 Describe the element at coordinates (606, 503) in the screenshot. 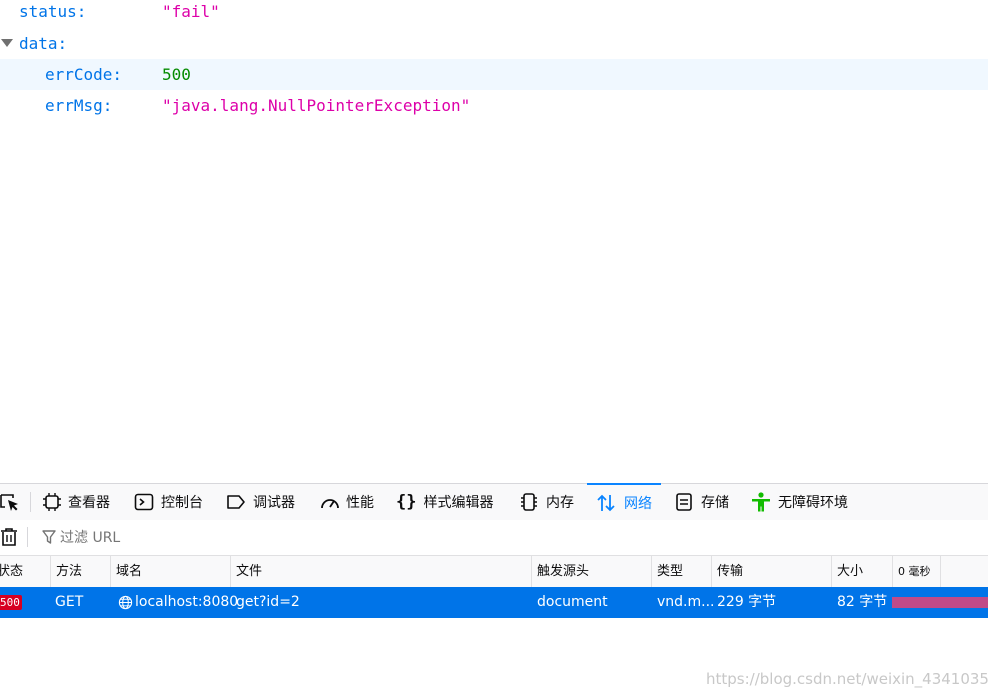

I see `network-arrows-icon` at that location.